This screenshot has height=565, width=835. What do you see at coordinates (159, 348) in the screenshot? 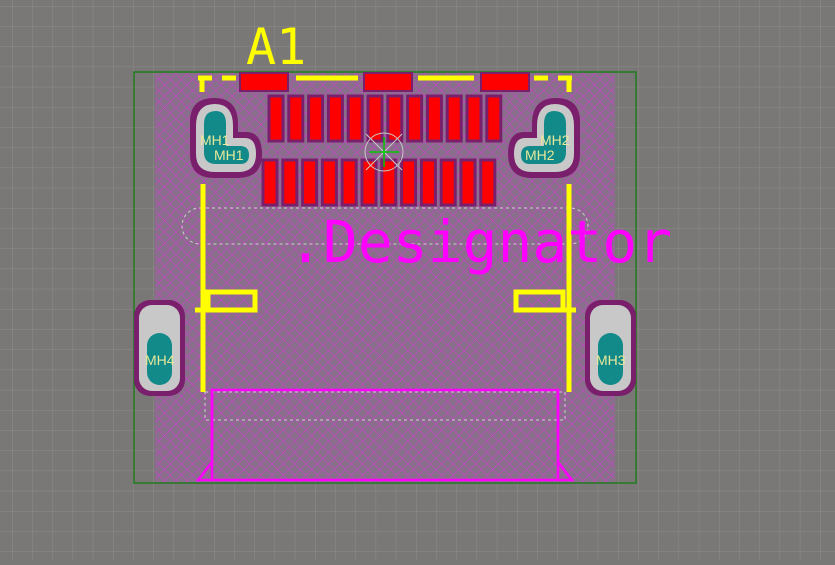
I see `mounting-hole-mh4: MH4` at bounding box center [159, 348].